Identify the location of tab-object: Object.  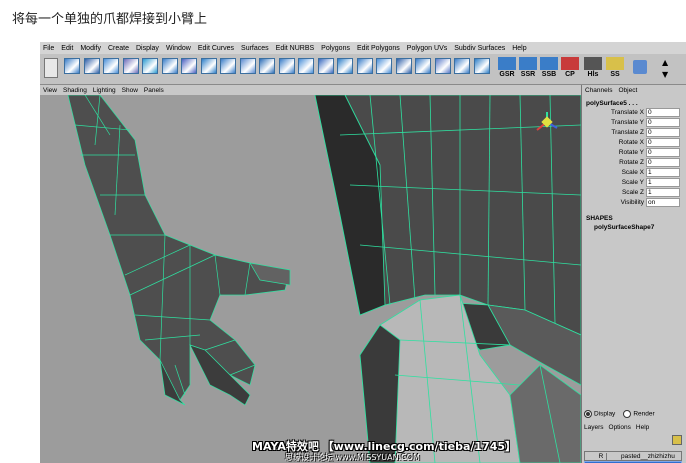
(627, 90).